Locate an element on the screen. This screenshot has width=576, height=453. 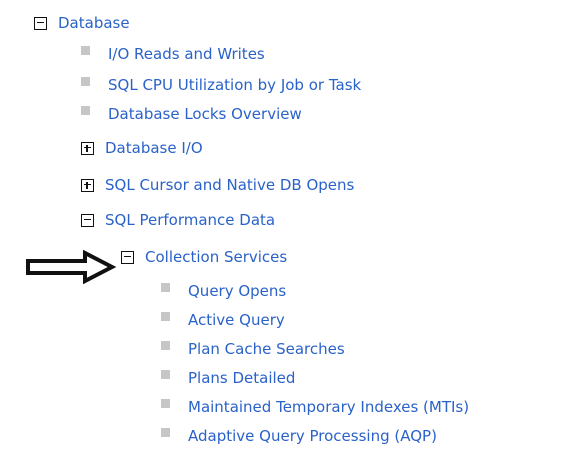
tree-leaf-sql-cpu-utilization: SQL CPU Utilization by Job or Task is located at coordinates (221, 85).